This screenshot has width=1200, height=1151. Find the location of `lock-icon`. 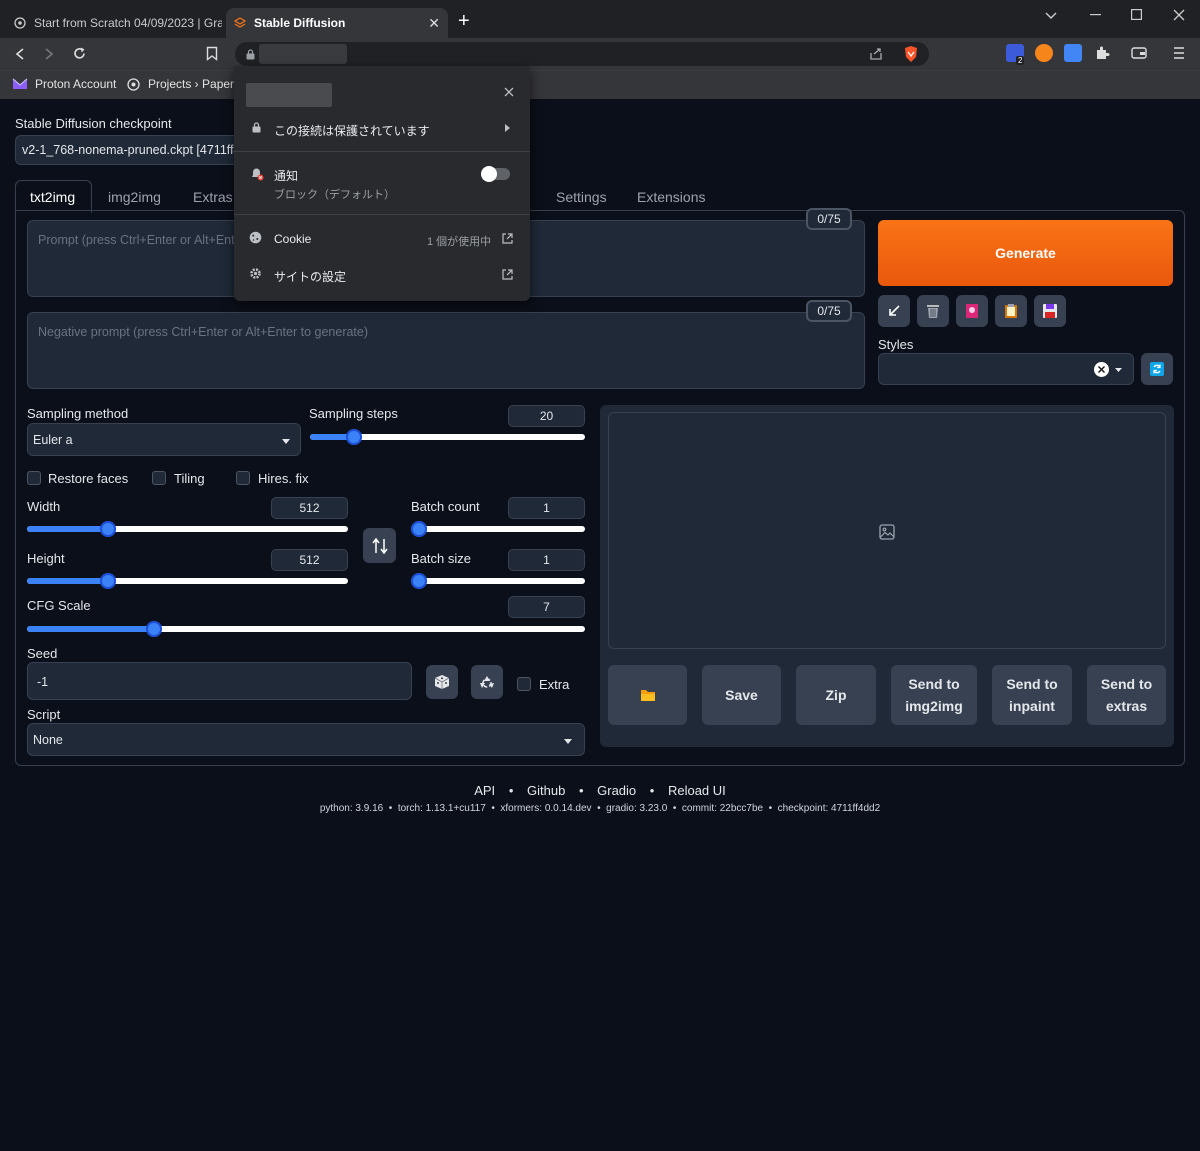

lock-icon is located at coordinates (250, 54).